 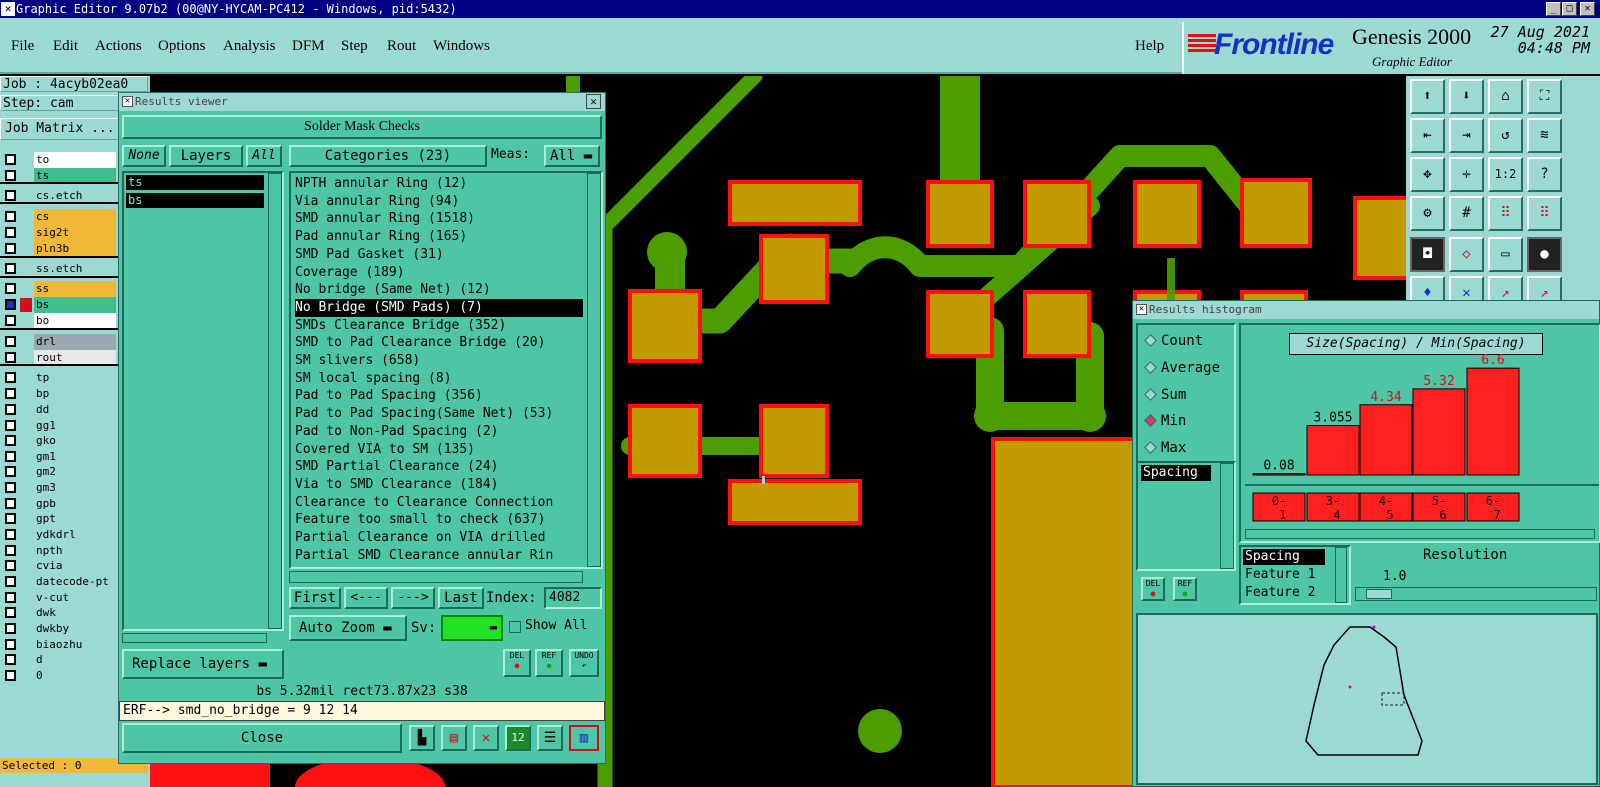 What do you see at coordinates (550, 738) in the screenshot?
I see `notes-icon: ☰` at bounding box center [550, 738].